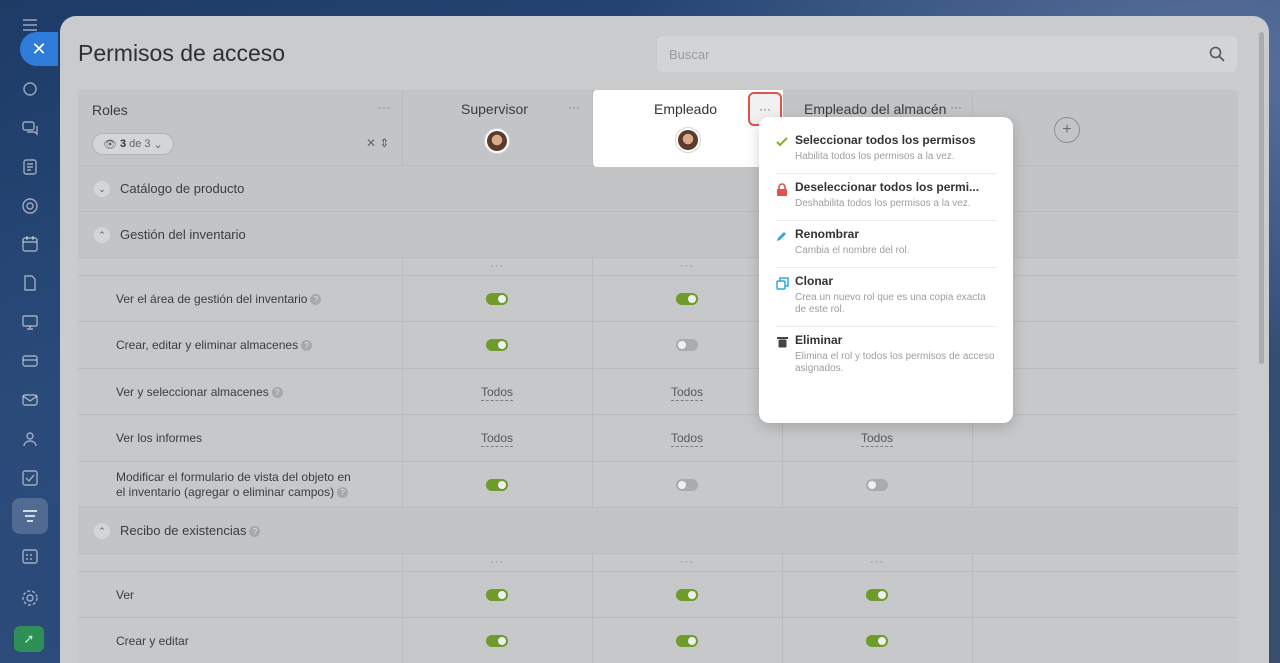 Image resolution: width=1280 pixels, height=663 pixels. Describe the element at coordinates (658, 595) in the screenshot. I see `table-row: Ver` at that location.